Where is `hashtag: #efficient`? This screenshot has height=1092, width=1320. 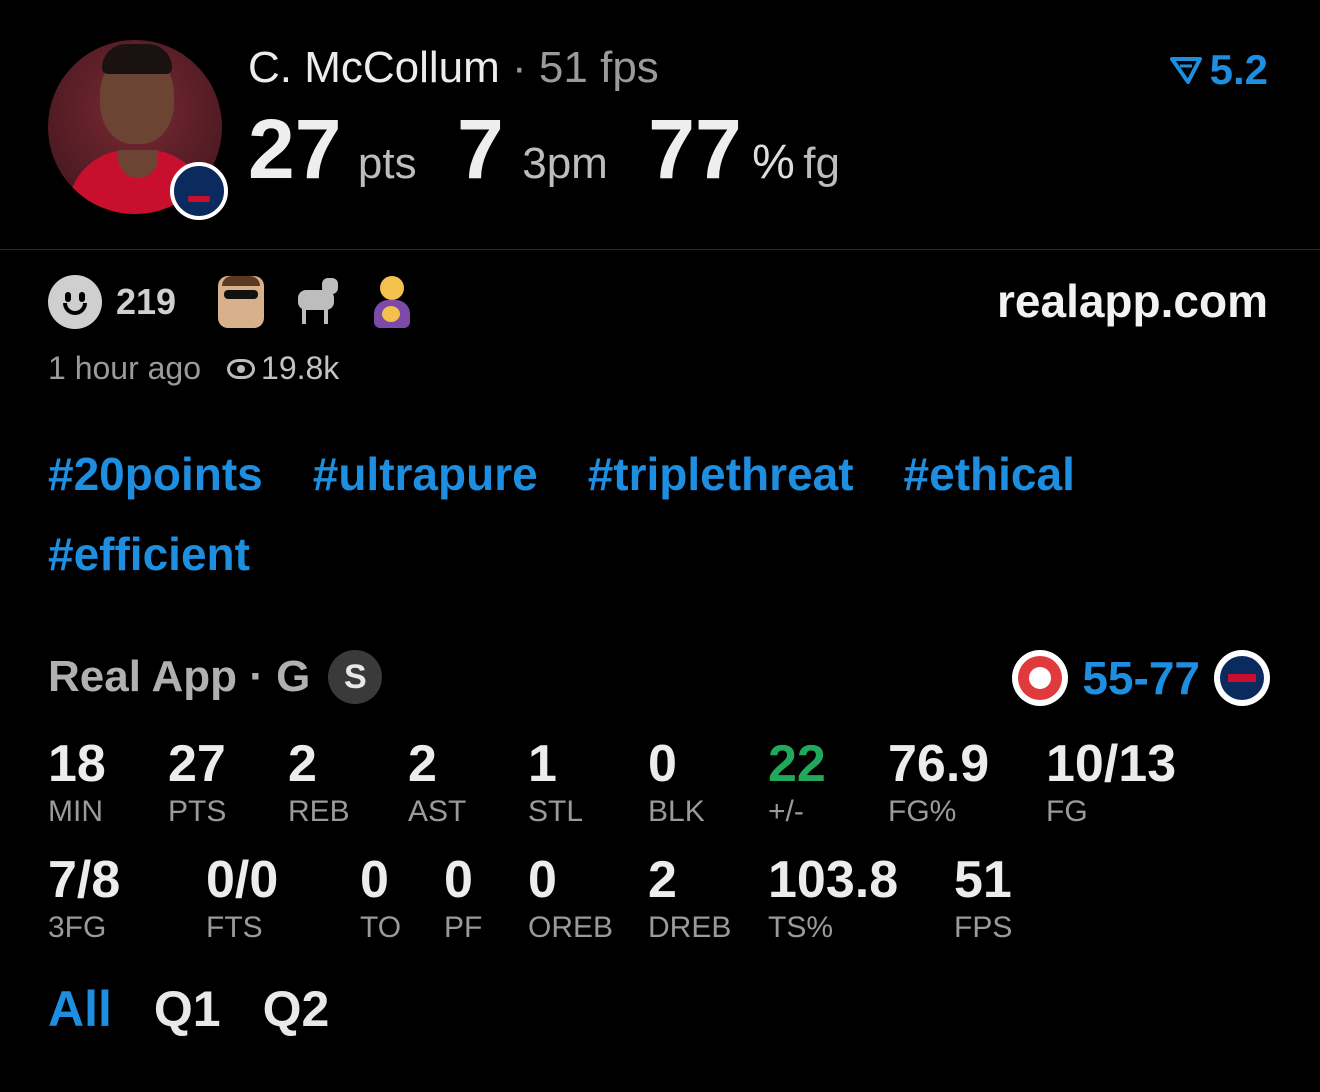
hashtag: #efficient is located at coordinates (149, 554).